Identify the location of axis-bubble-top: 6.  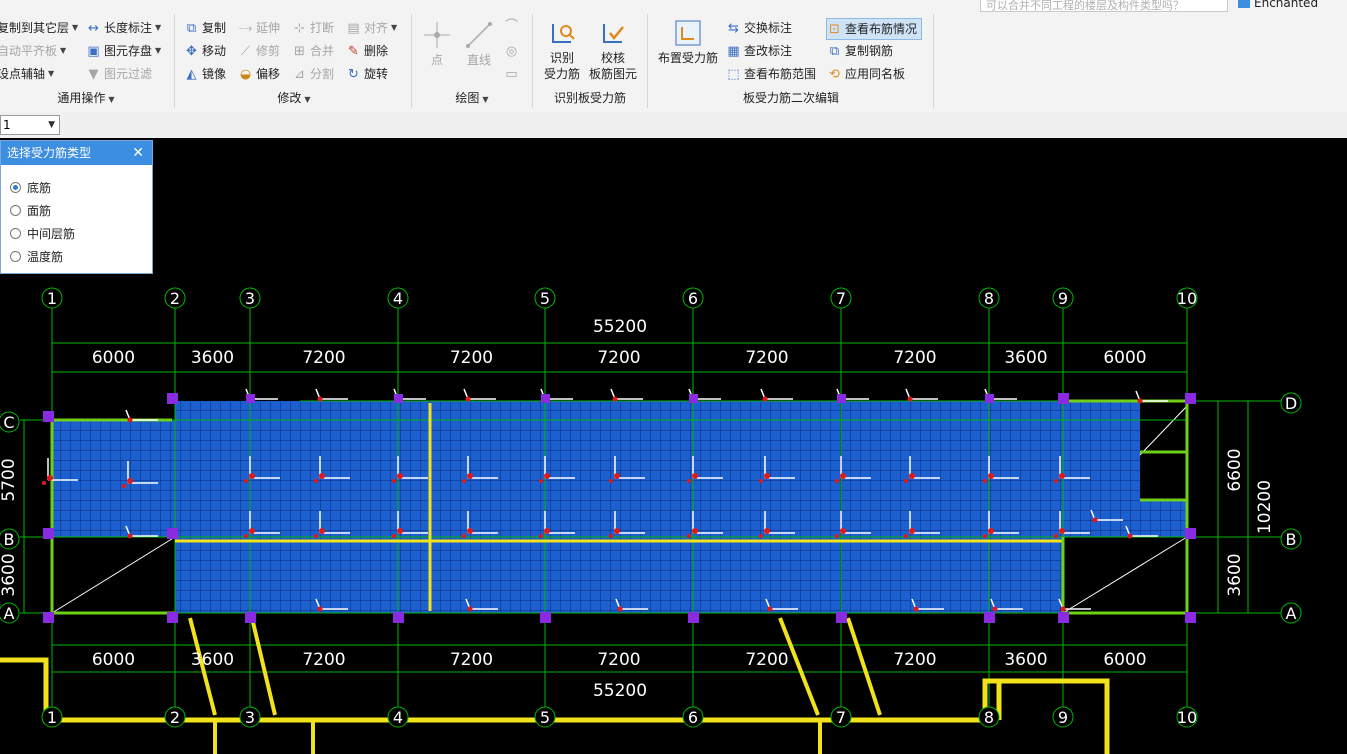
(693, 298).